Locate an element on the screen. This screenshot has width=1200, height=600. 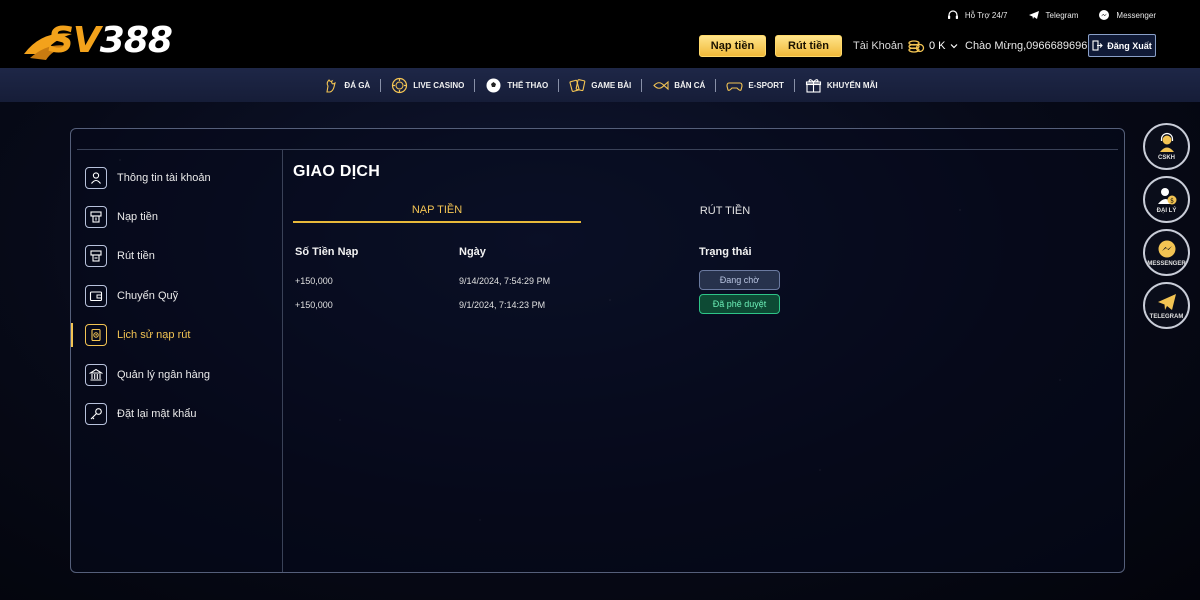
nav-item-live-casino: LIVE CASINO is located at coordinates (427, 85).